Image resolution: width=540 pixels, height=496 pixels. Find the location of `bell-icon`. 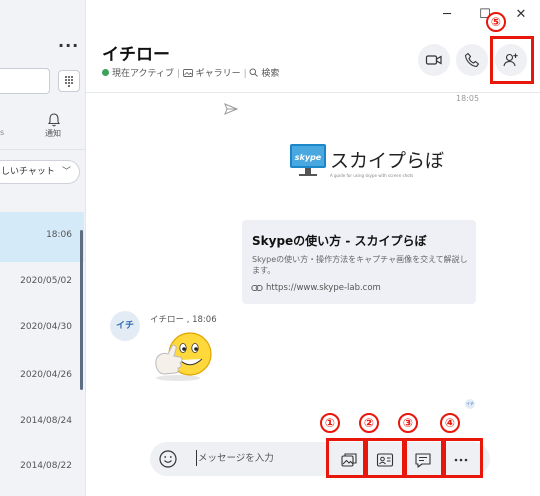

bell-icon is located at coordinates (54, 120).